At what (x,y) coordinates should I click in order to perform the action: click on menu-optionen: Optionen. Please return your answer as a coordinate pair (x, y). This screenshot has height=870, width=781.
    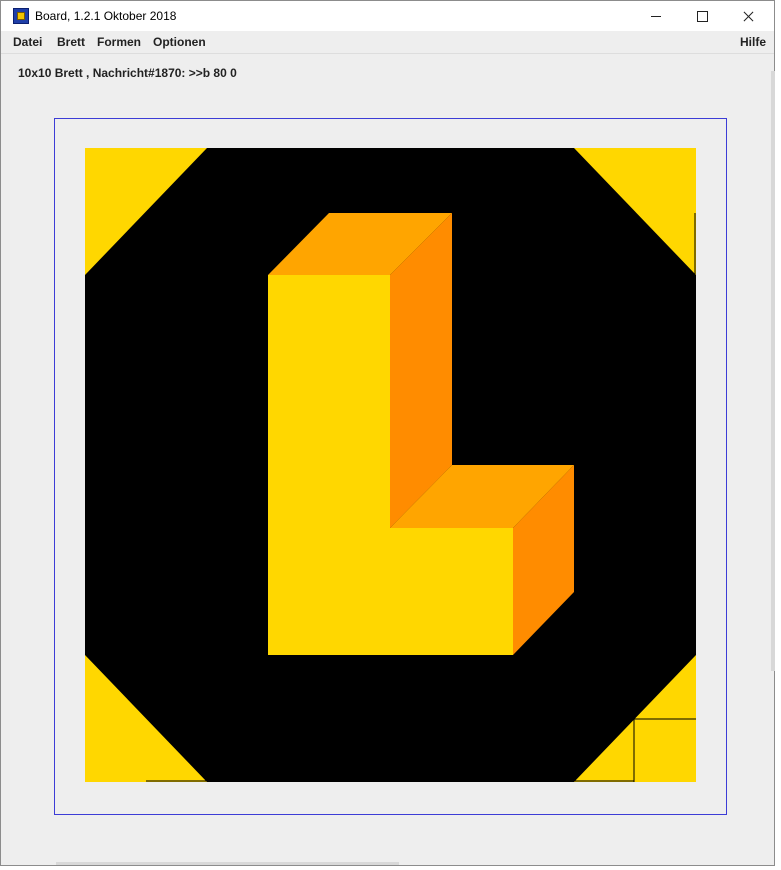
    Looking at the image, I should click on (179, 42).